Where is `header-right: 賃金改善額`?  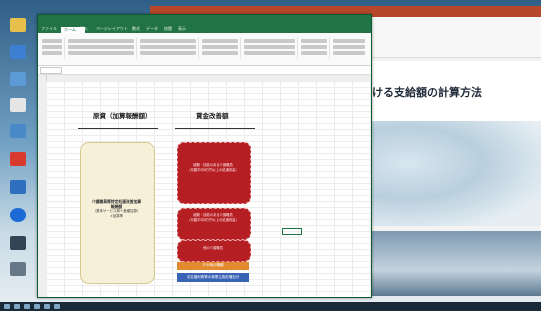
header-right: 賃金改善額 is located at coordinates (212, 115).